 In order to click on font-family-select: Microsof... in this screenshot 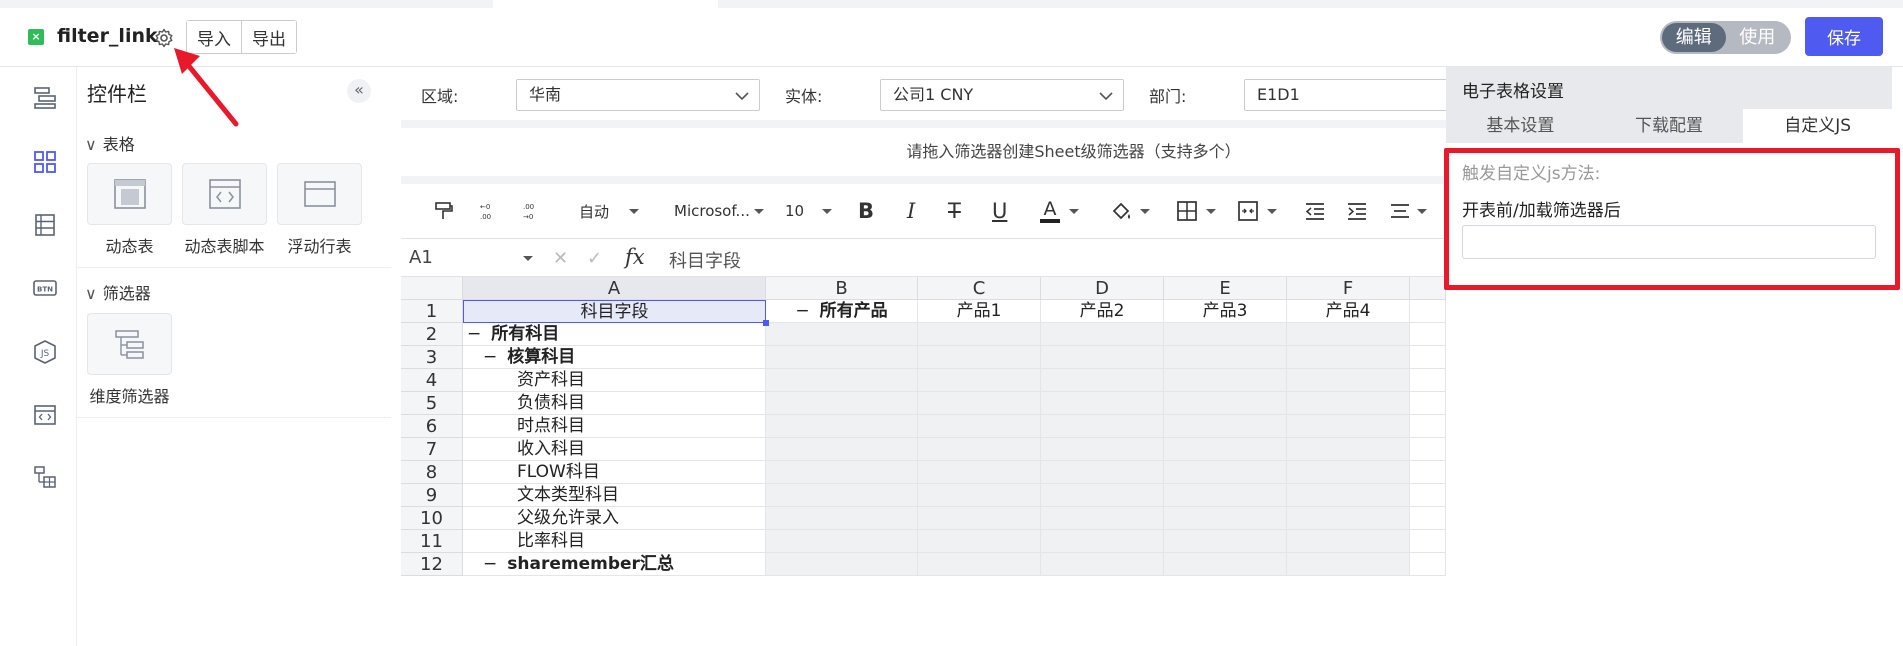, I will do `click(719, 211)`.